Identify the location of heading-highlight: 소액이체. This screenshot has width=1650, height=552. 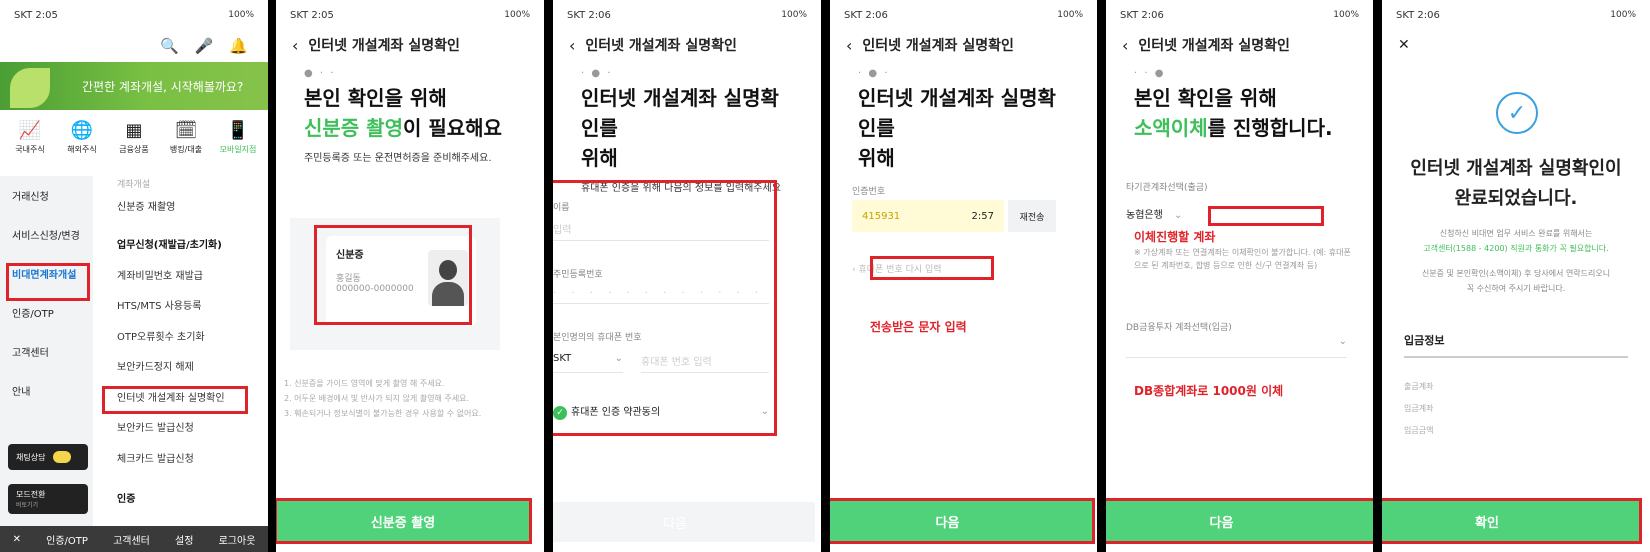
(1171, 128).